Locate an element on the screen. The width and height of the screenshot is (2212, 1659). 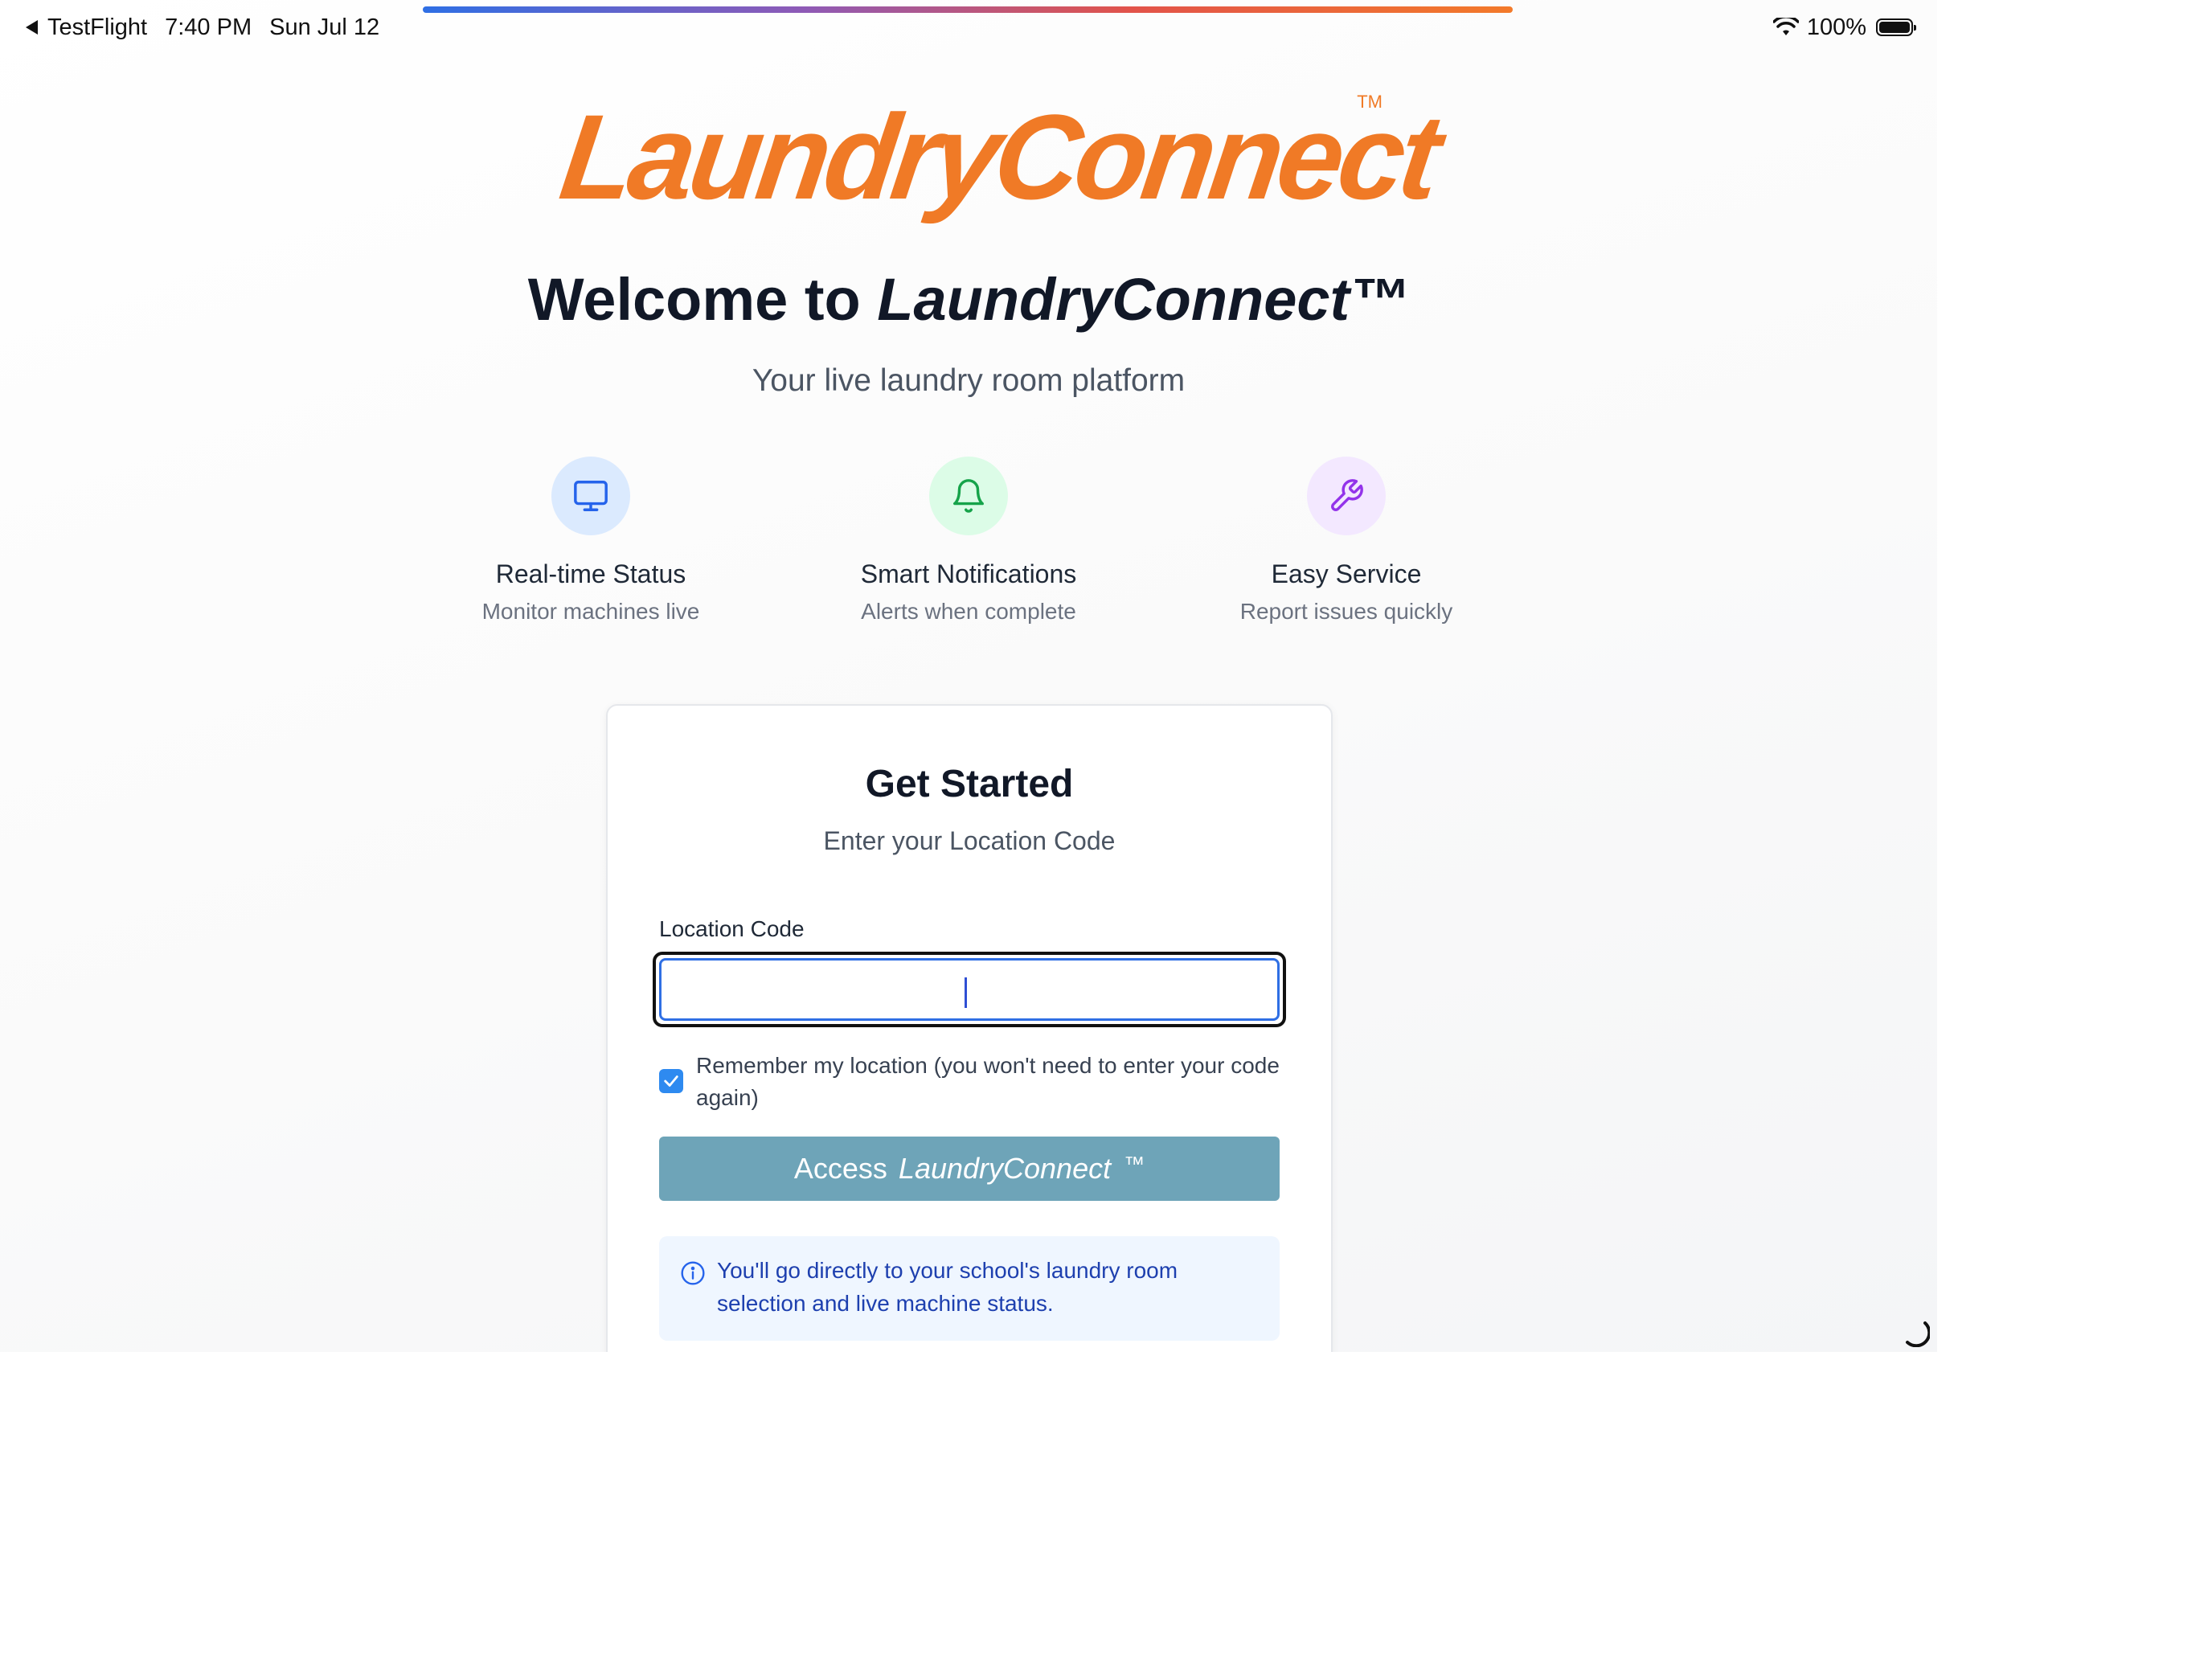
back-app-label: TestFlight is located at coordinates (97, 27).